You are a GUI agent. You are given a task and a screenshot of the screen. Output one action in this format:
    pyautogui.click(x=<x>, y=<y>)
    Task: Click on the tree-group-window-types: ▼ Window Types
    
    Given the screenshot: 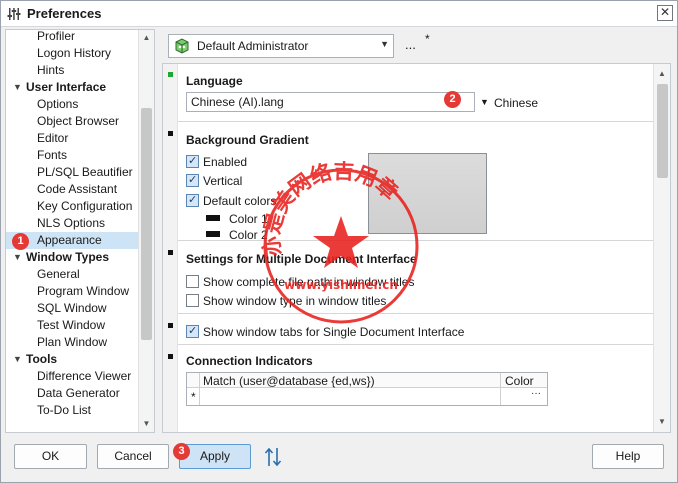 What is the action you would take?
    pyautogui.click(x=73, y=257)
    